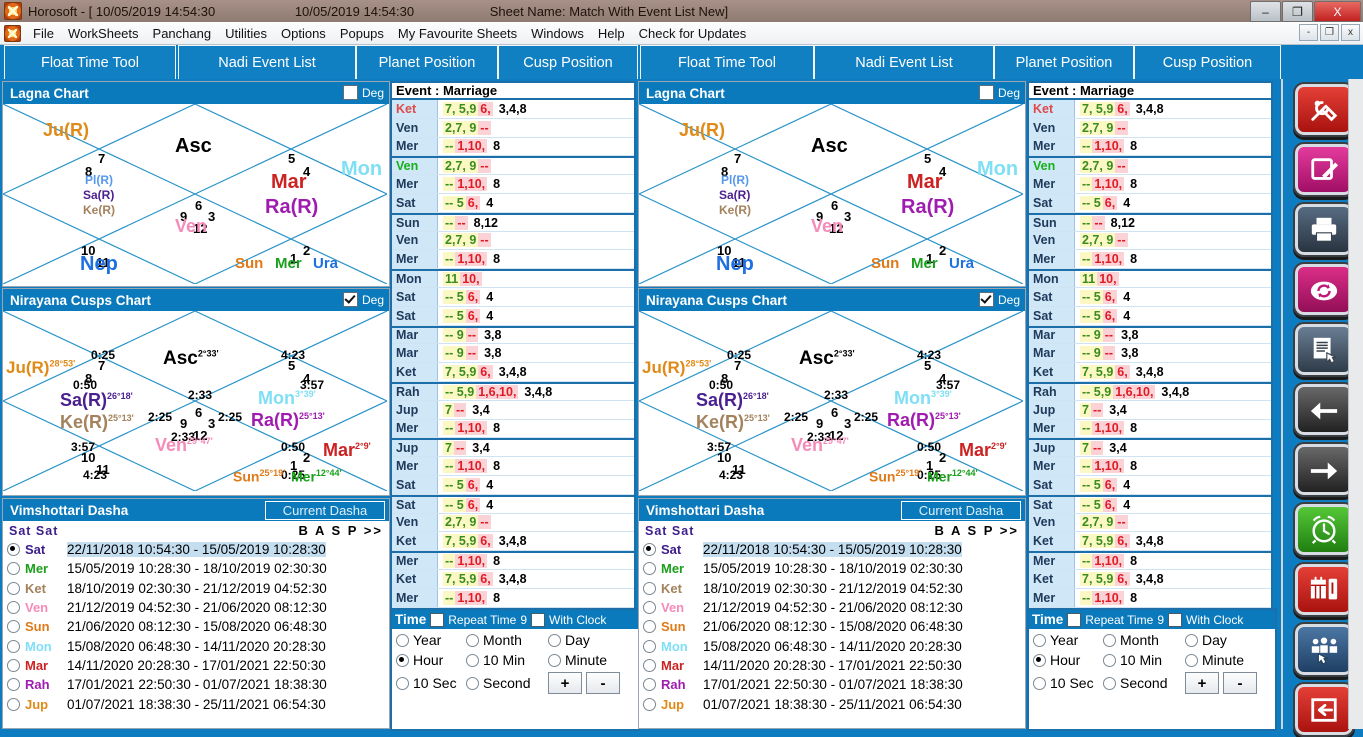  Describe the element at coordinates (1175, 619) in the screenshot. I see `with-clock-checkbox-right` at that location.